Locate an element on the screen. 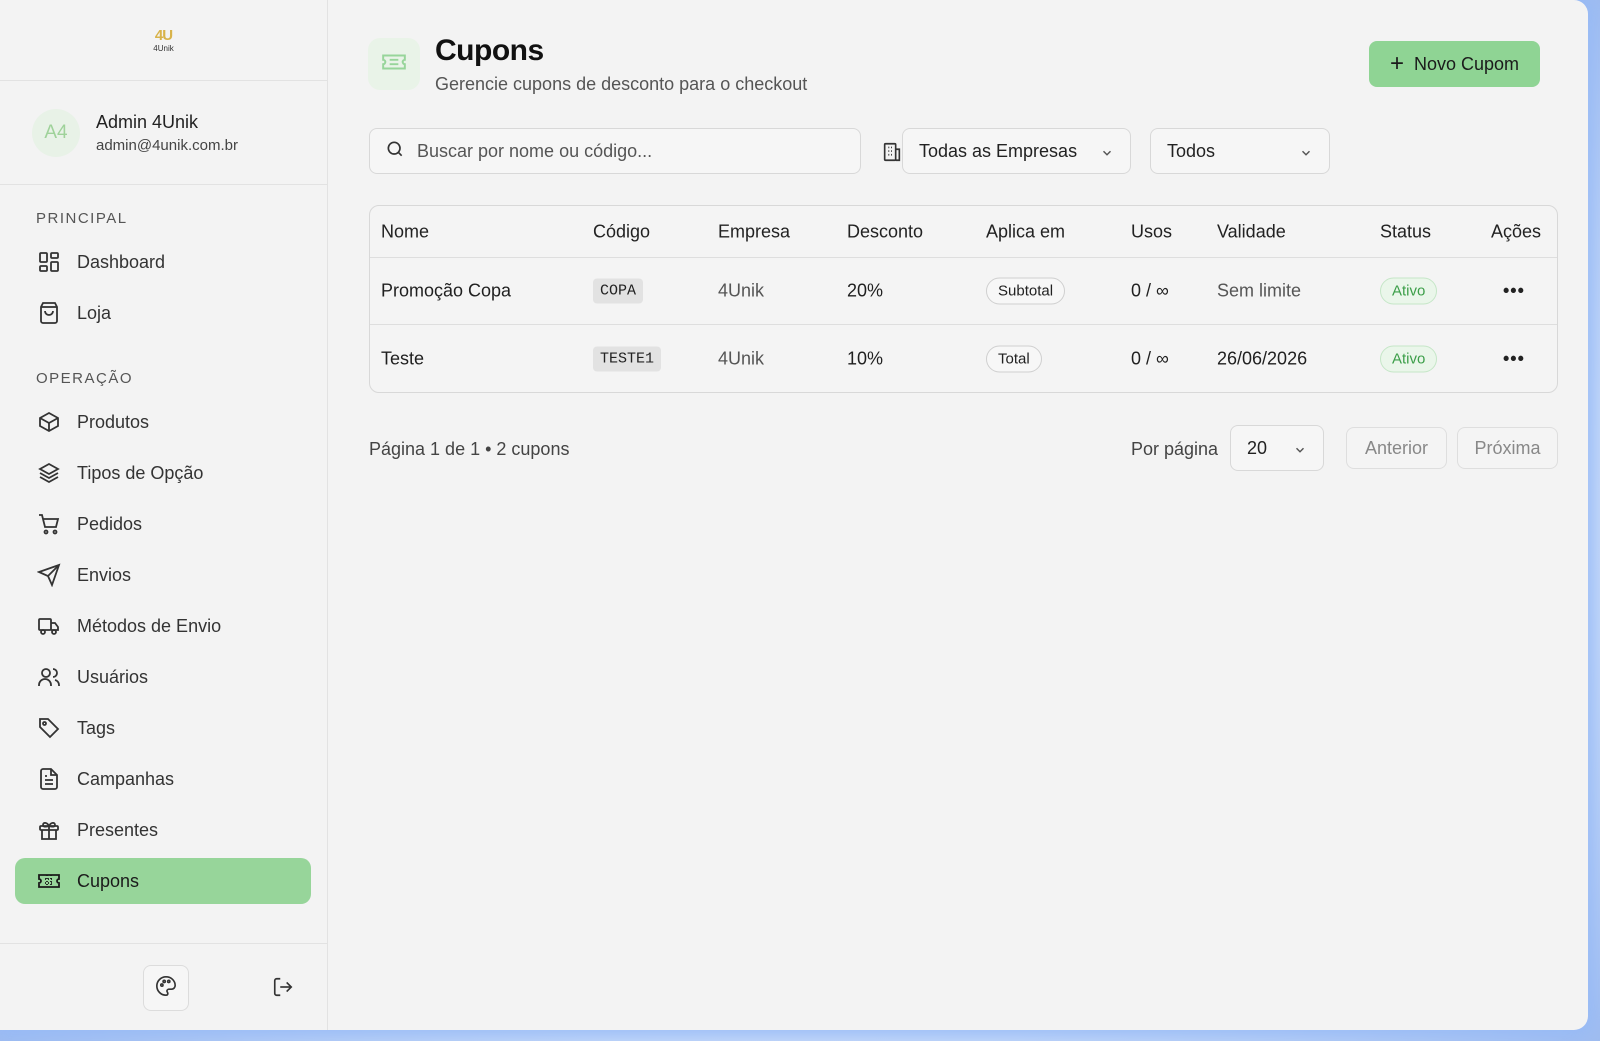 The height and width of the screenshot is (1041, 1600). sidebar-item-label: Pedidos is located at coordinates (110, 523).